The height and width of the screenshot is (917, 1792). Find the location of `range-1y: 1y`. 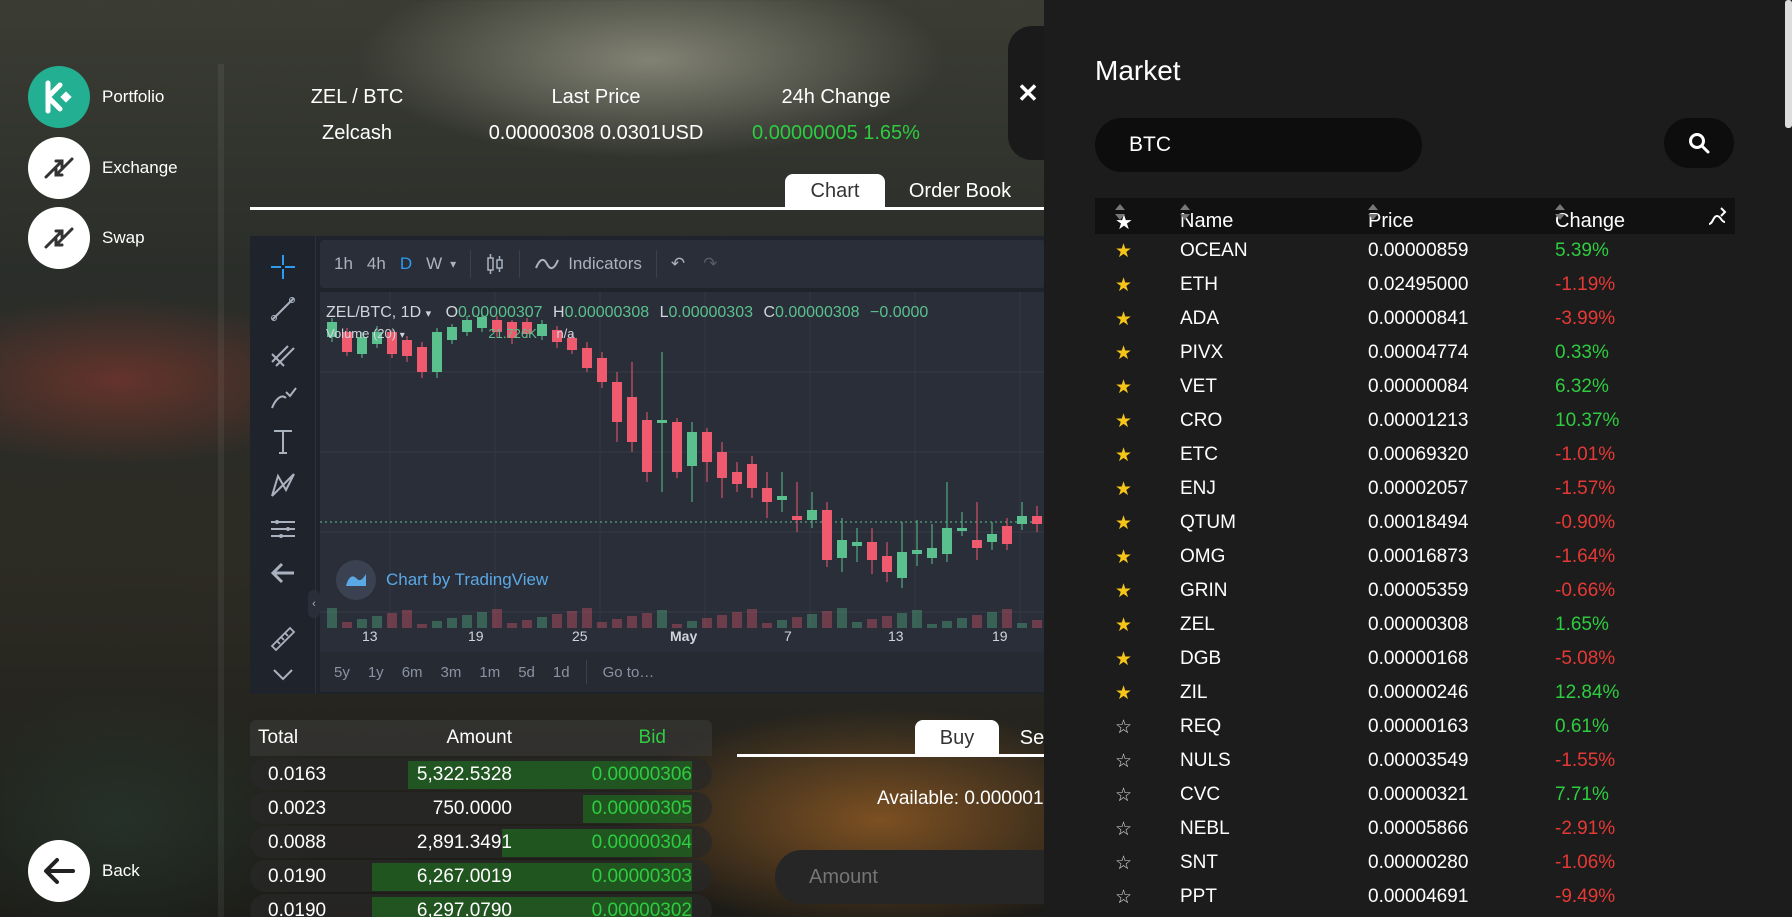

range-1y: 1y is located at coordinates (376, 672).